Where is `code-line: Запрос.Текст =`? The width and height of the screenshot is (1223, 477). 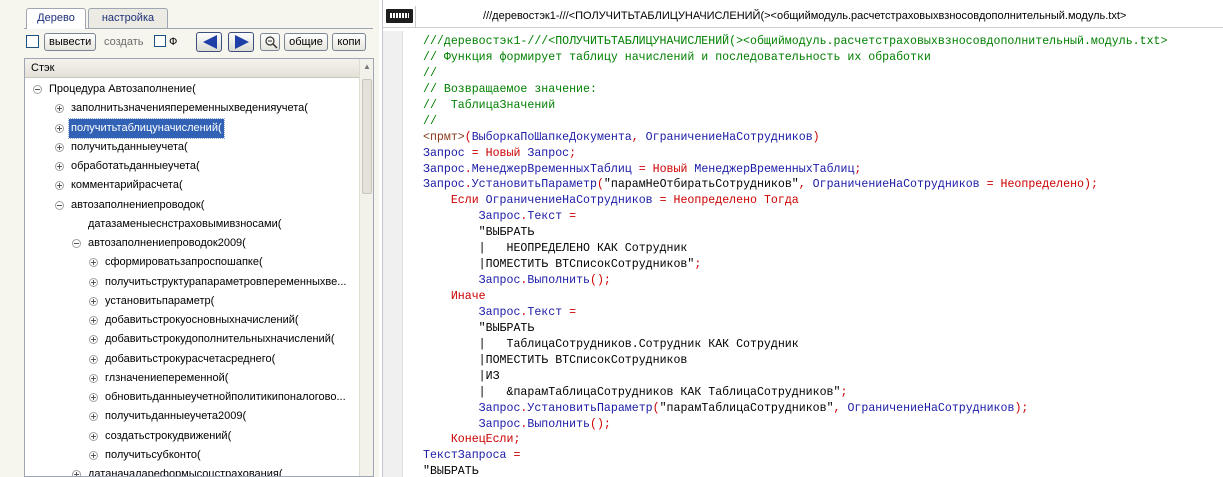
code-line: Запрос.Текст = is located at coordinates (795, 313).